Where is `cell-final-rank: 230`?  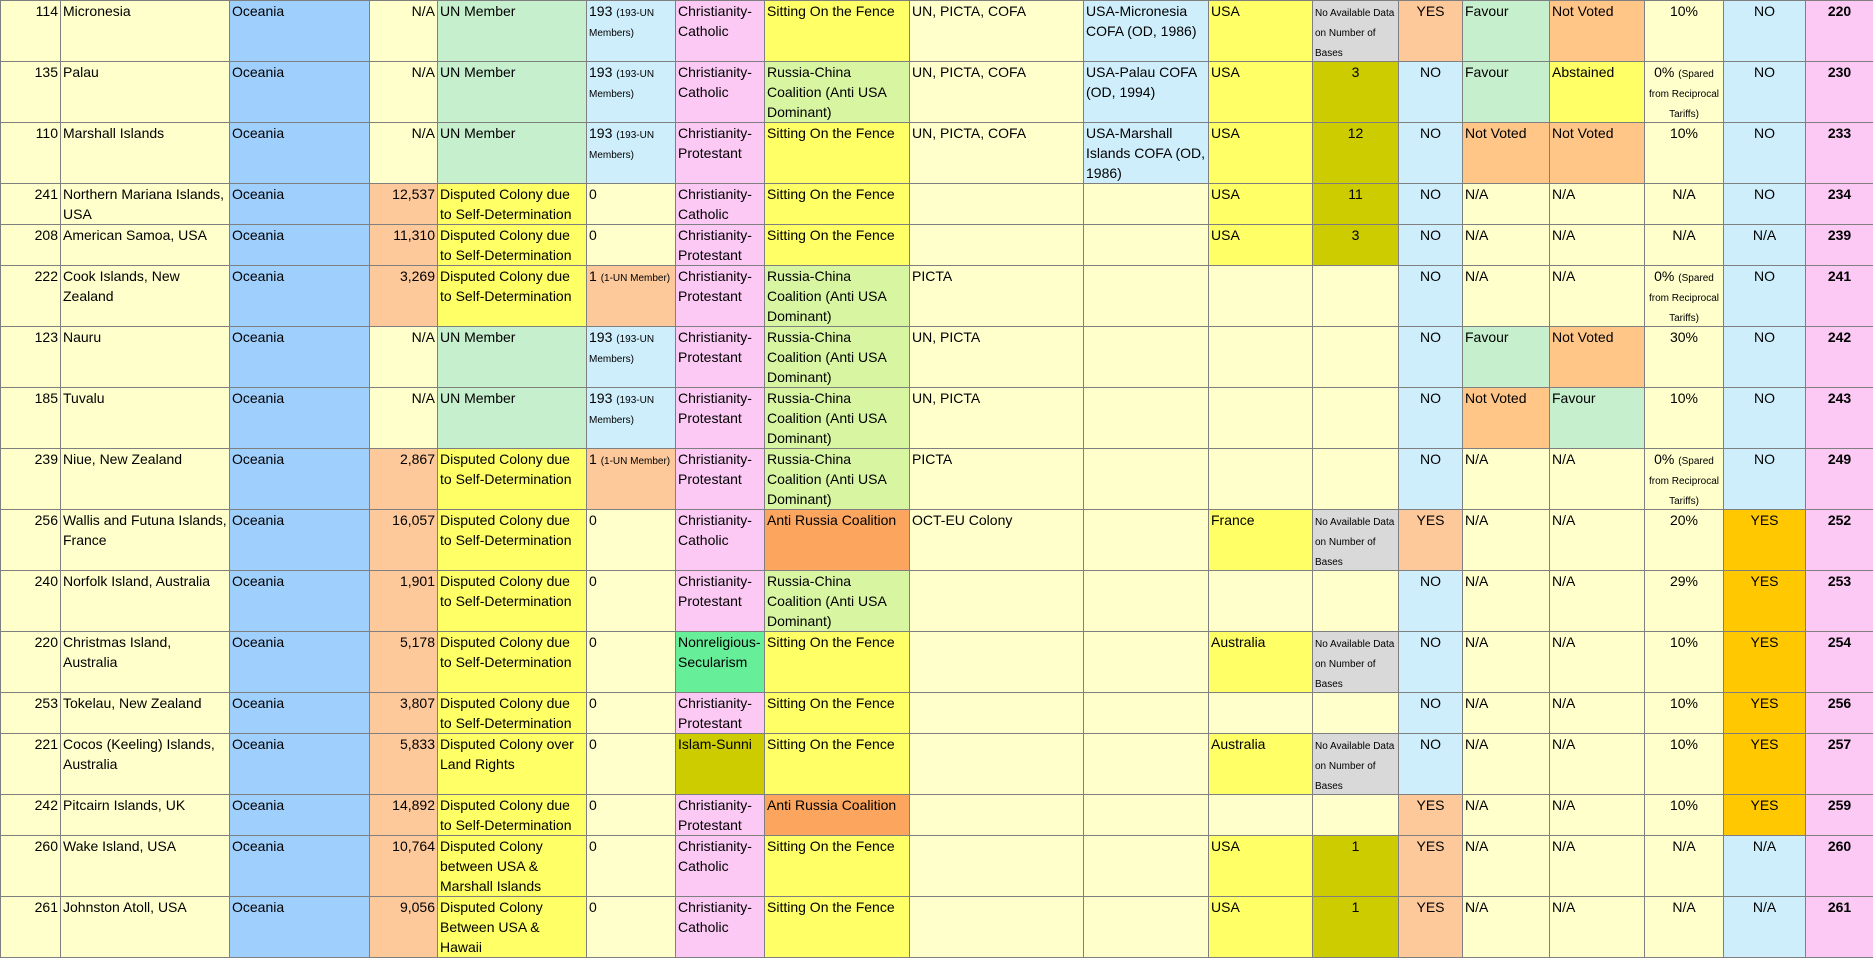 cell-final-rank: 230 is located at coordinates (1839, 92).